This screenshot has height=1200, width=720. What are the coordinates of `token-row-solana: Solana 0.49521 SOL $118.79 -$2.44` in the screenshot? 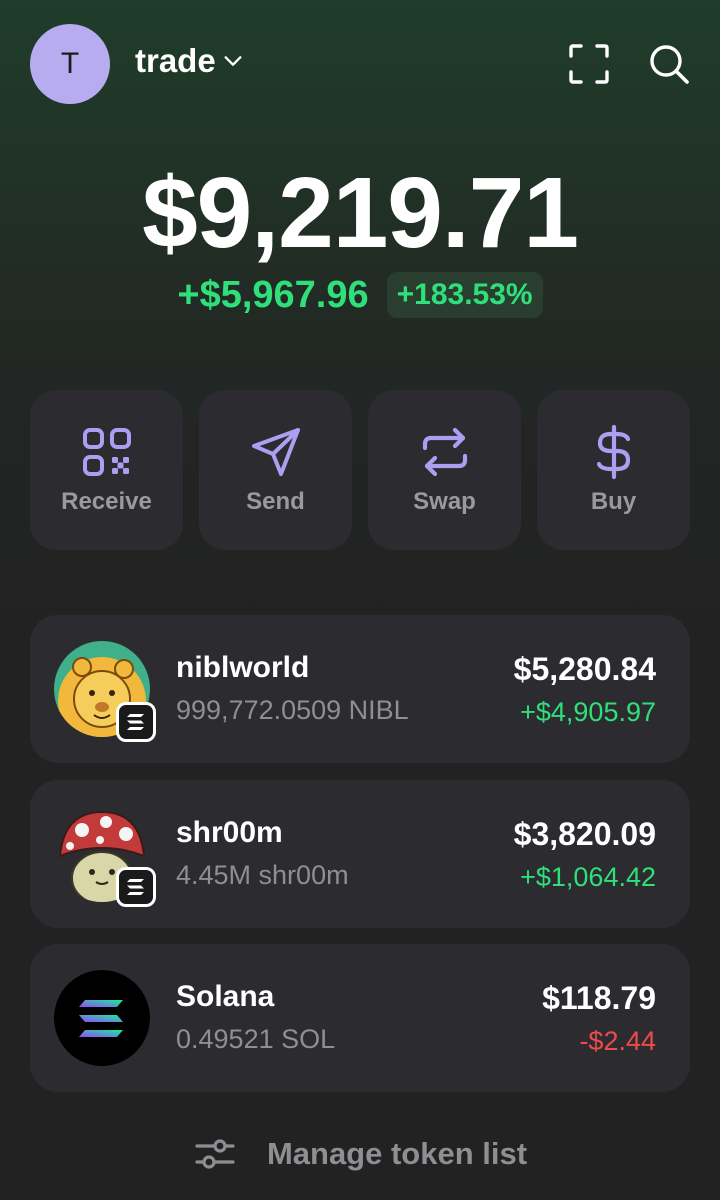 It's located at (360, 1018).